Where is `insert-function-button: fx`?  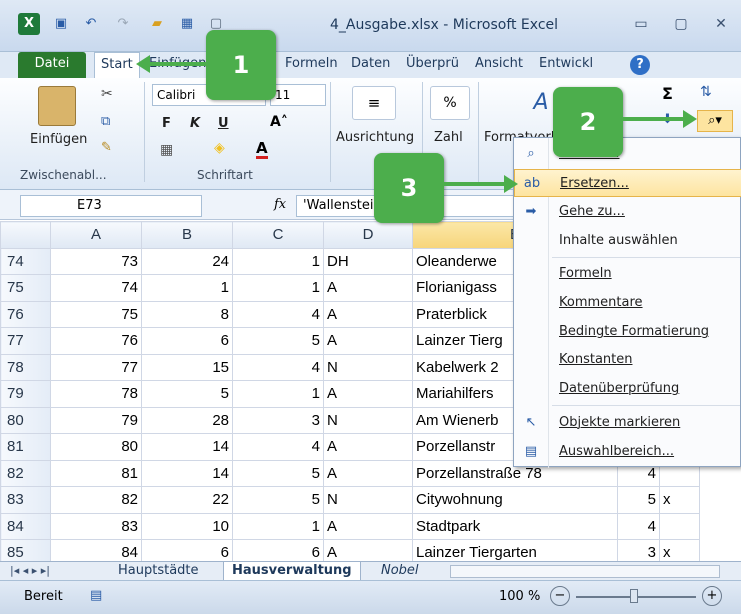
insert-function-button: fx is located at coordinates (280, 204).